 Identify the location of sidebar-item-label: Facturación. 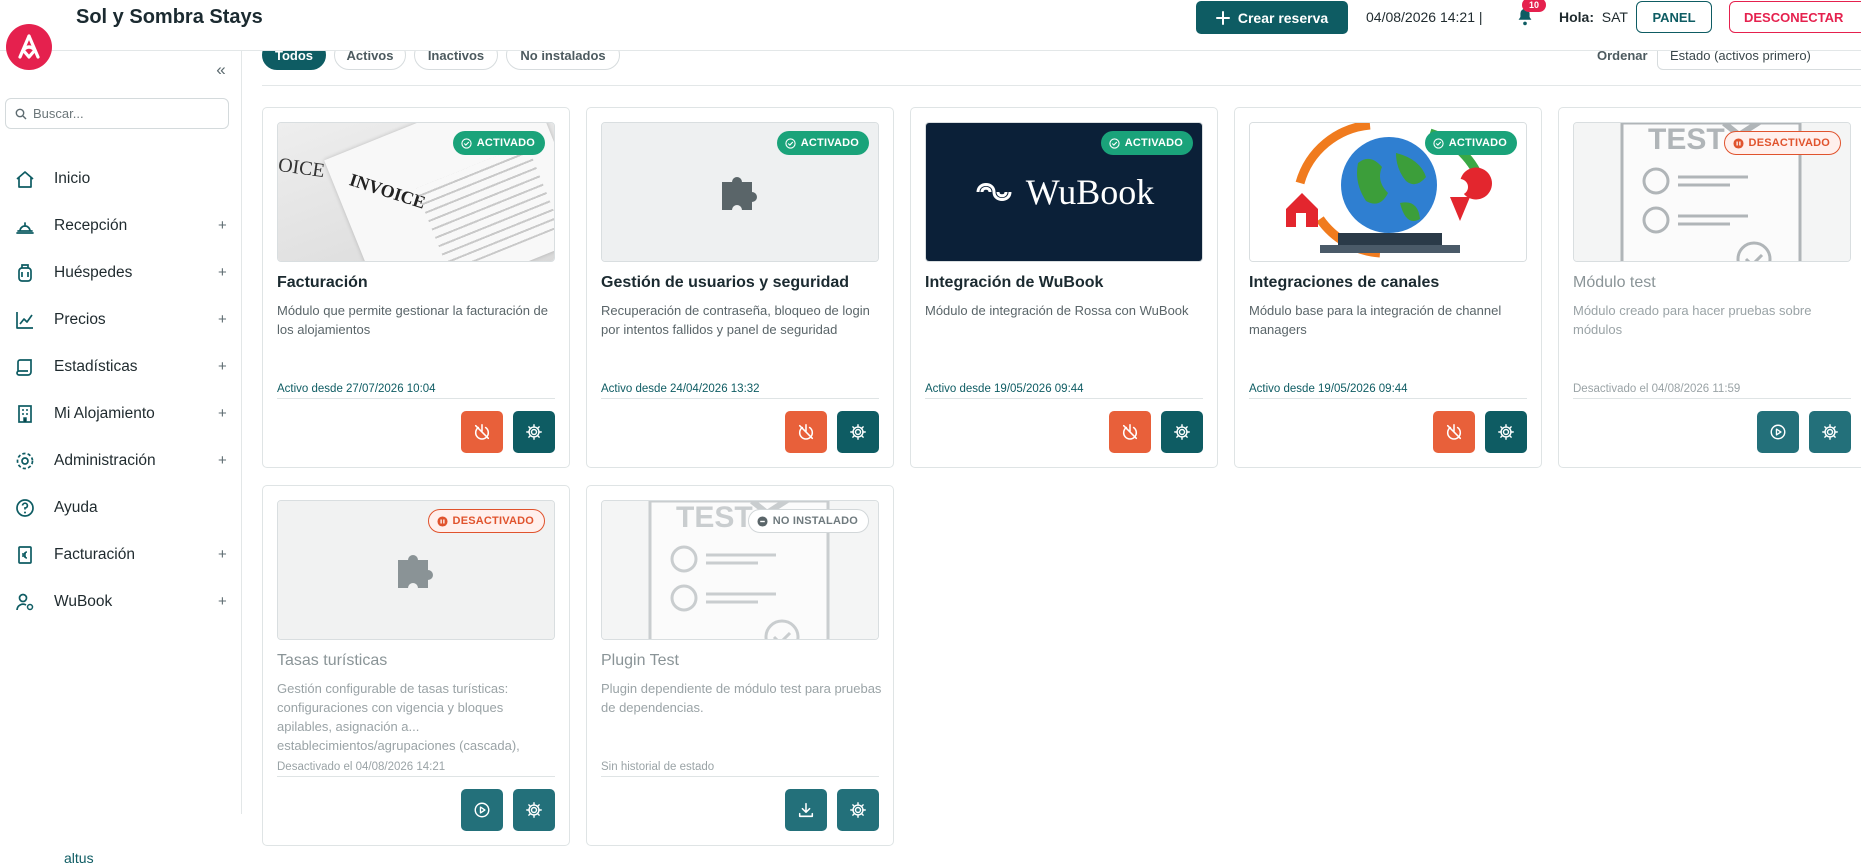
(94, 554).